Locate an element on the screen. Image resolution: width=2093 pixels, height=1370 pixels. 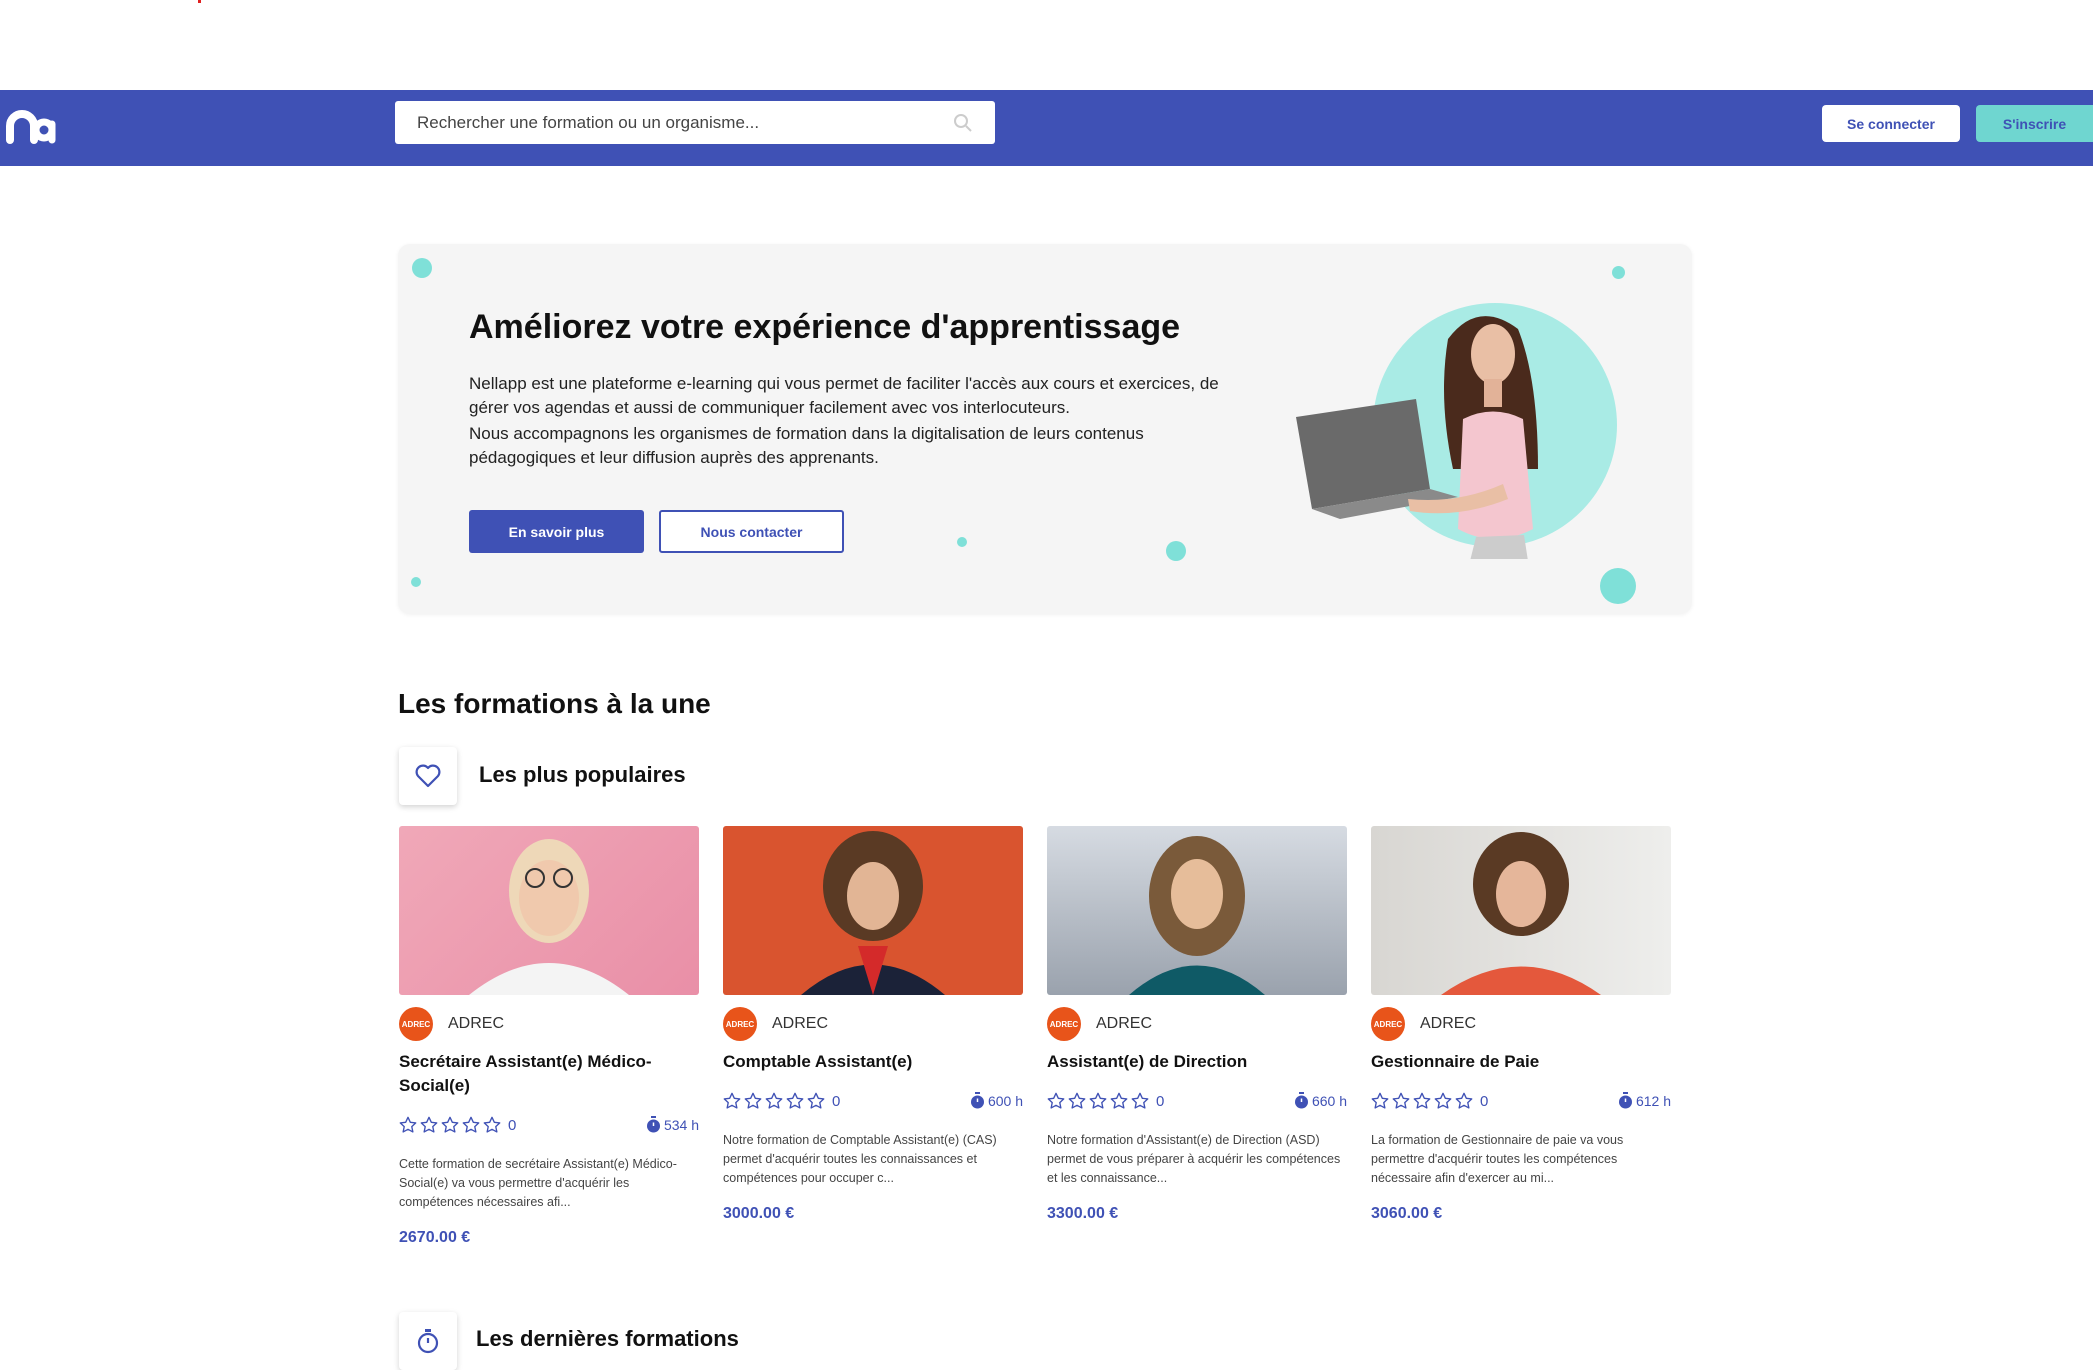
hero-illustration is located at coordinates (1453, 430).